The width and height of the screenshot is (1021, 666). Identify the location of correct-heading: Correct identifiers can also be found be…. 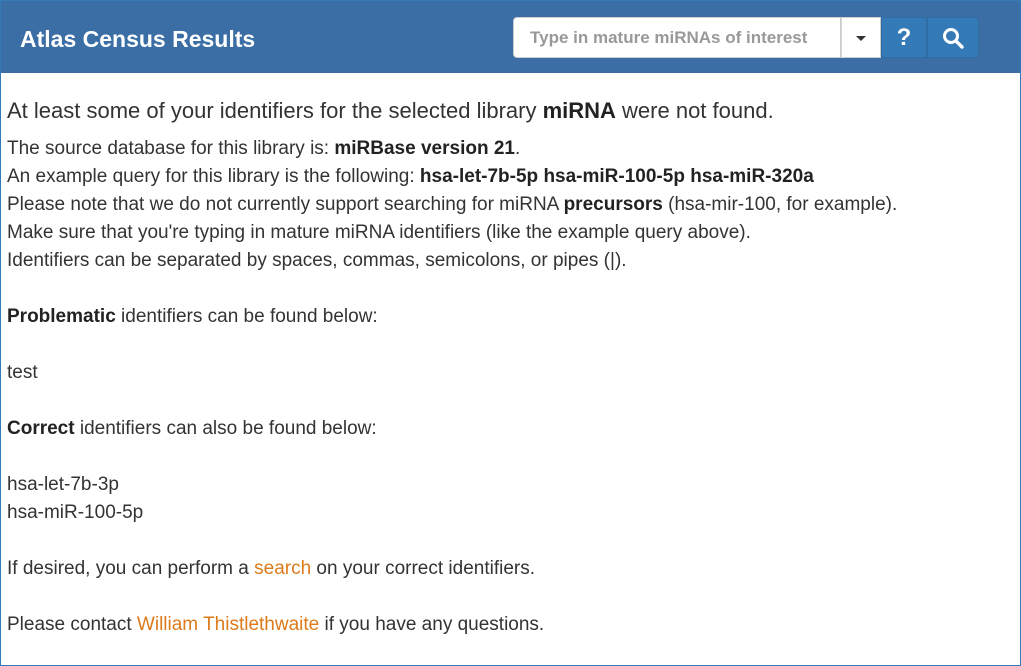
(507, 429).